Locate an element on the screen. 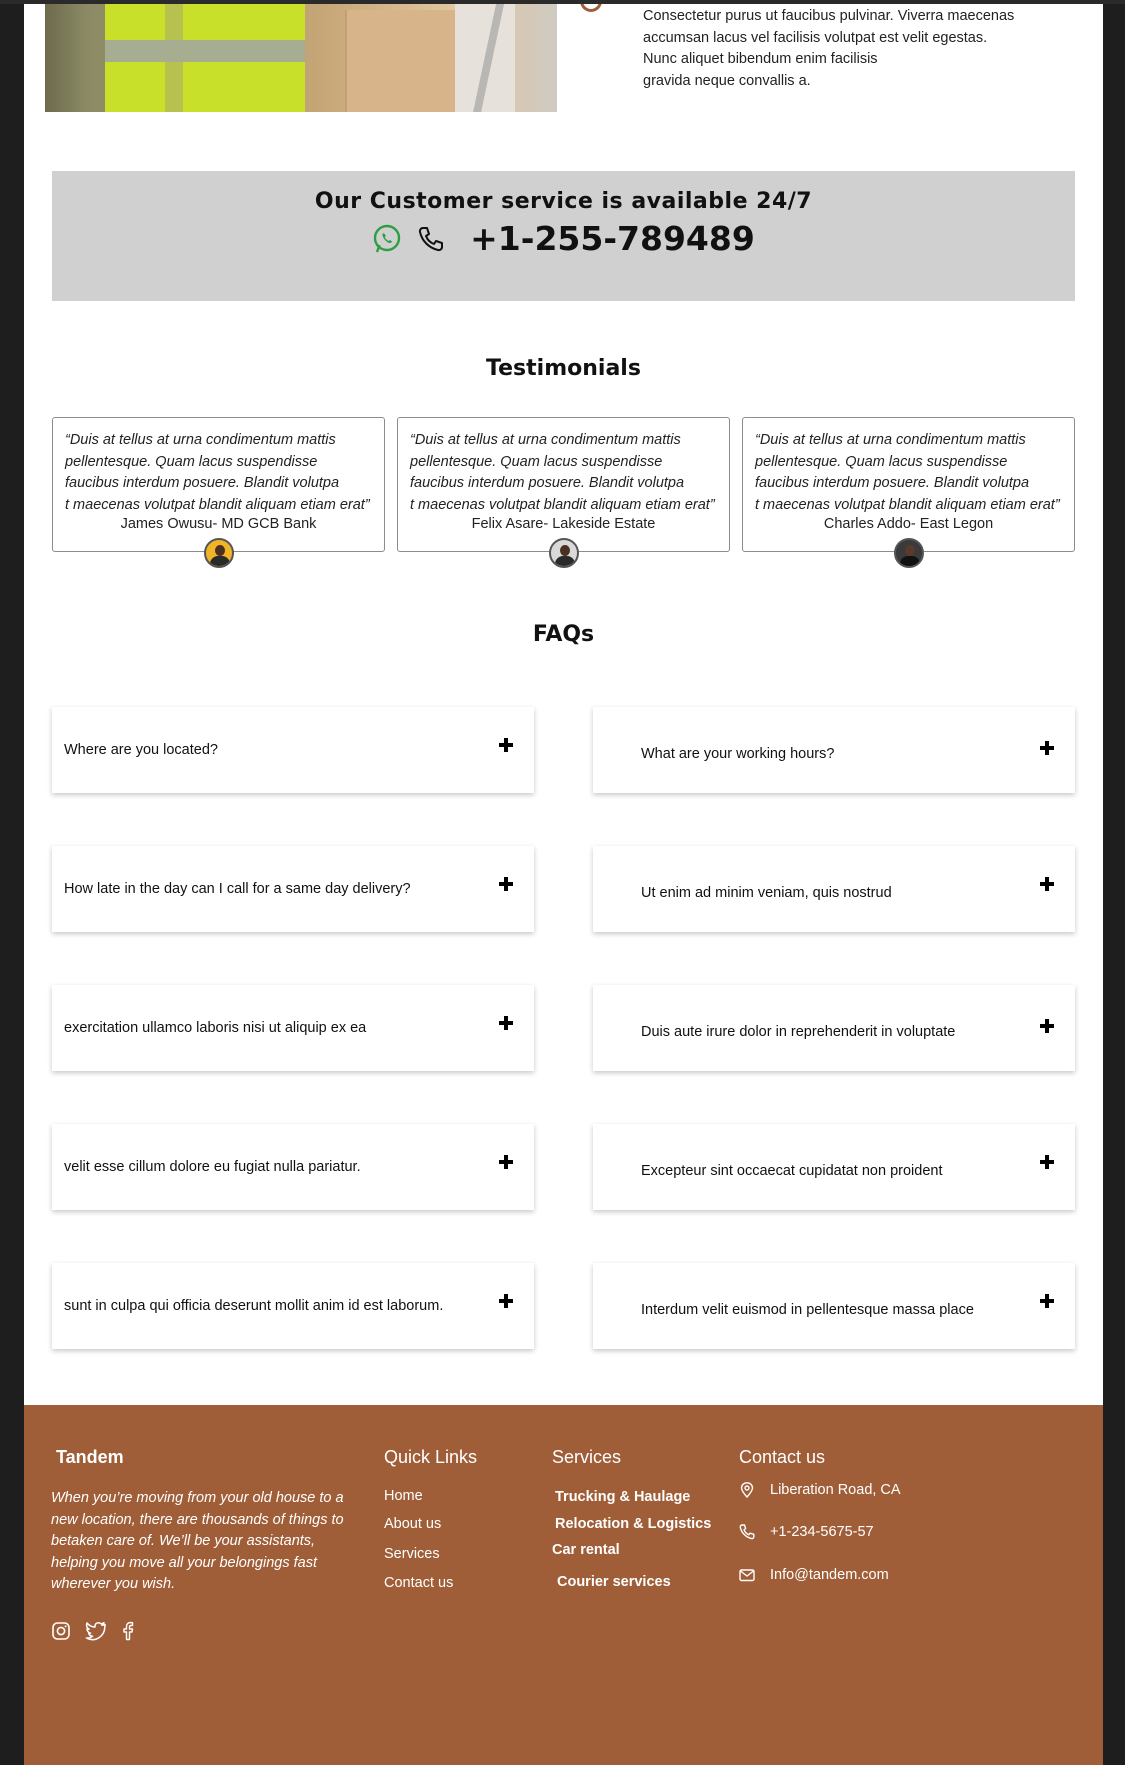 The width and height of the screenshot is (1125, 1765). testimonial-author: Felix Asare- Lakeside Estate is located at coordinates (563, 524).